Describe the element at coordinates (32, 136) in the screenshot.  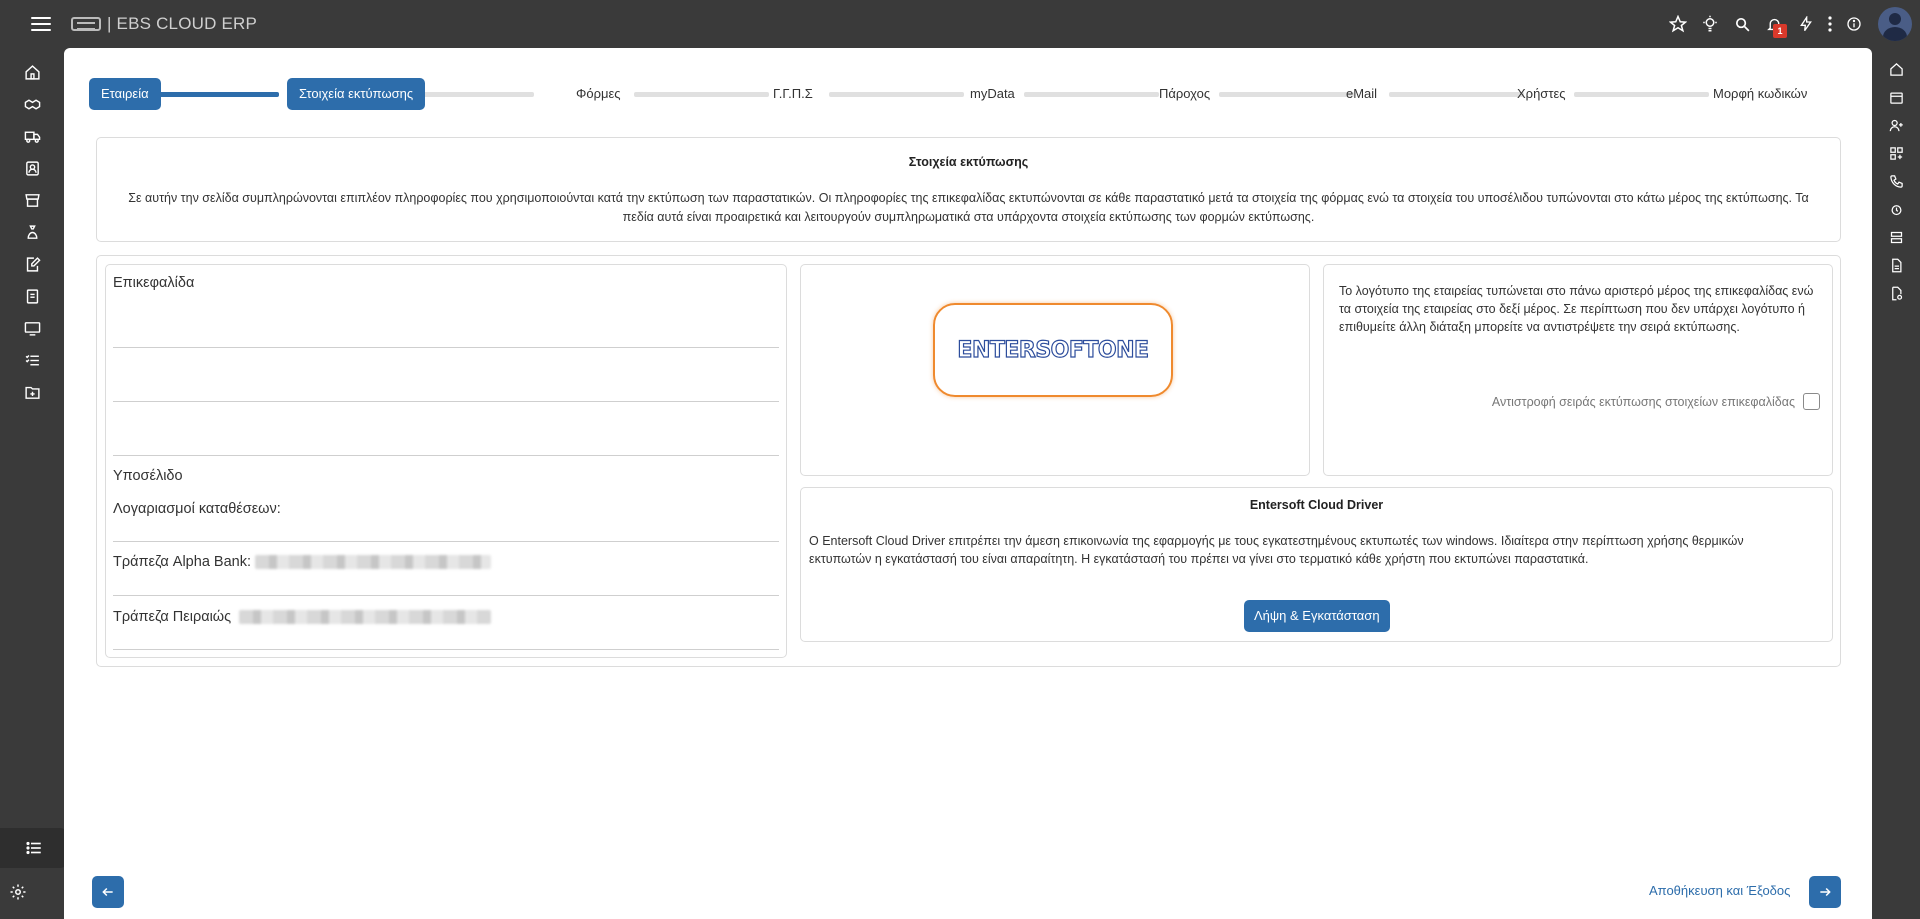
I see `truck-icon` at that location.